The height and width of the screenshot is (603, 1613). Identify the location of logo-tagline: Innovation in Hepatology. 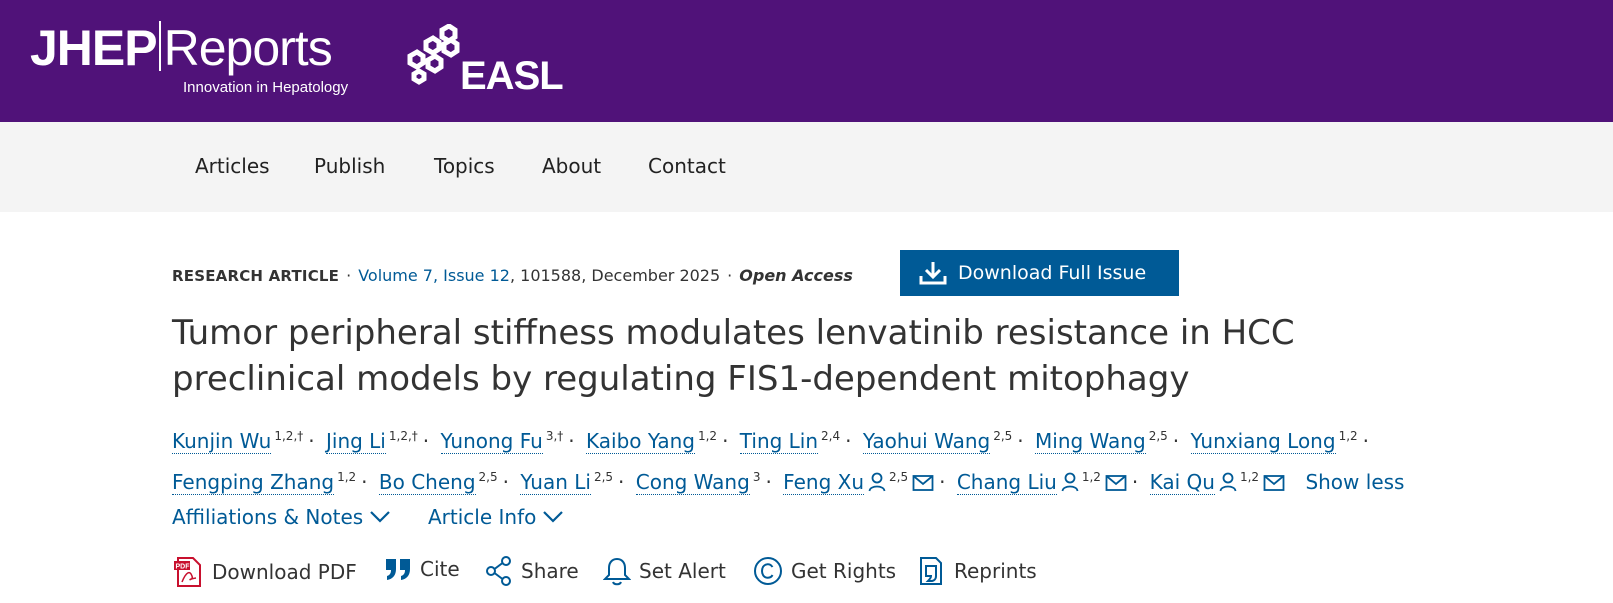
(266, 87).